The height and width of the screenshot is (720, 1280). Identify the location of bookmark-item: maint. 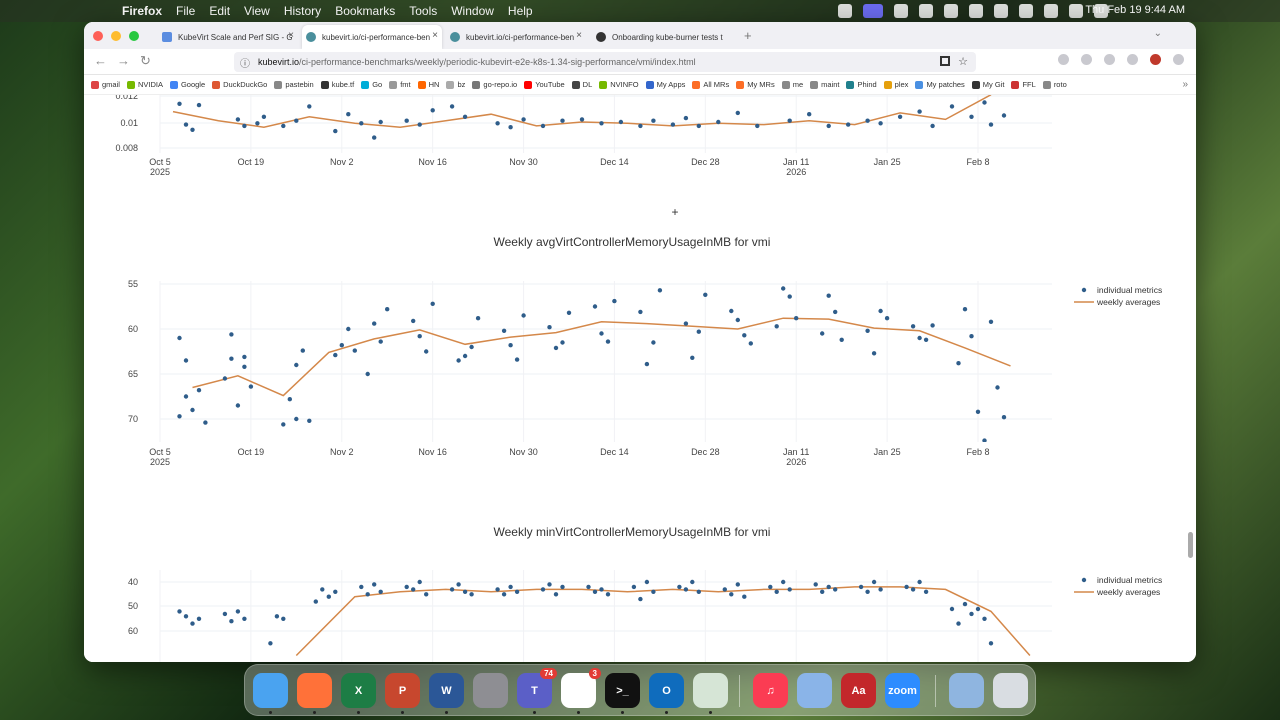
(824, 84).